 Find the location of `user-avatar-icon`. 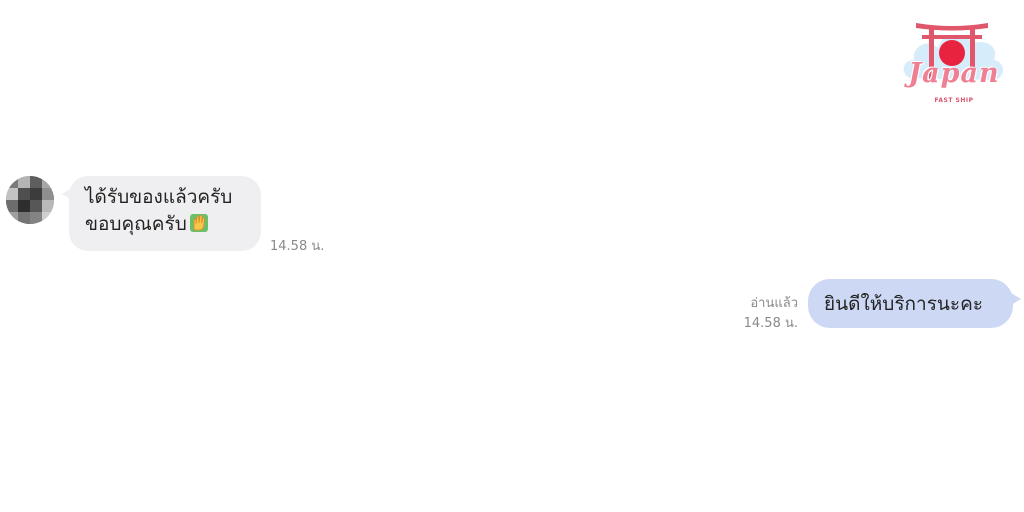

user-avatar-icon is located at coordinates (30, 200).